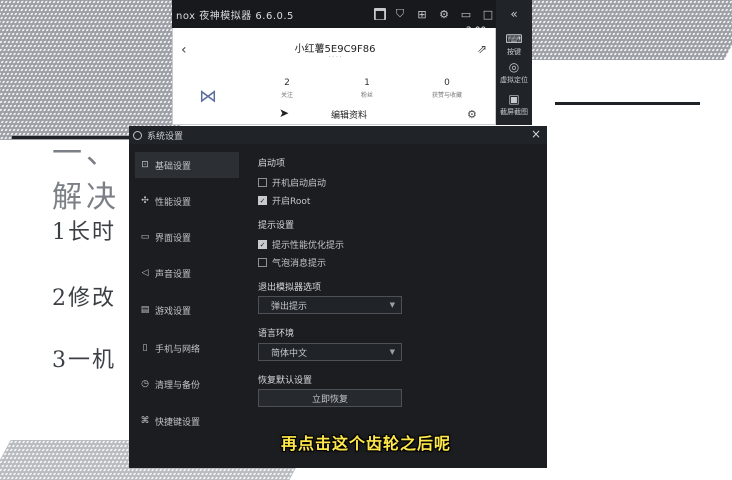  Describe the element at coordinates (466, 14) in the screenshot. I see `minimize-icon: ▭` at that location.